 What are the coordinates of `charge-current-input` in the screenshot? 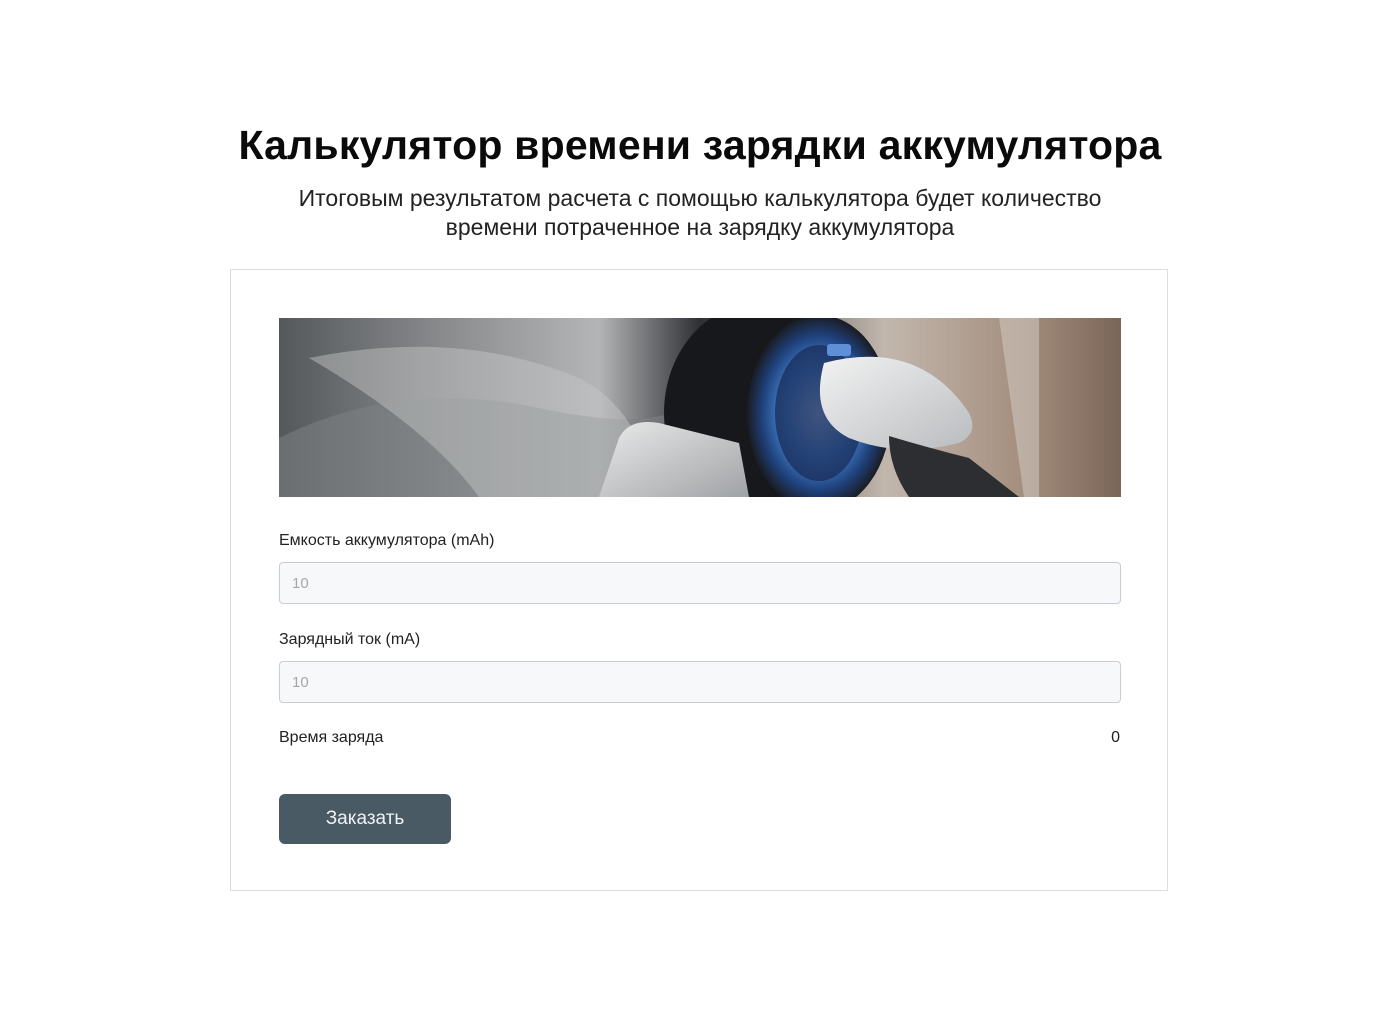 It's located at (700, 682).